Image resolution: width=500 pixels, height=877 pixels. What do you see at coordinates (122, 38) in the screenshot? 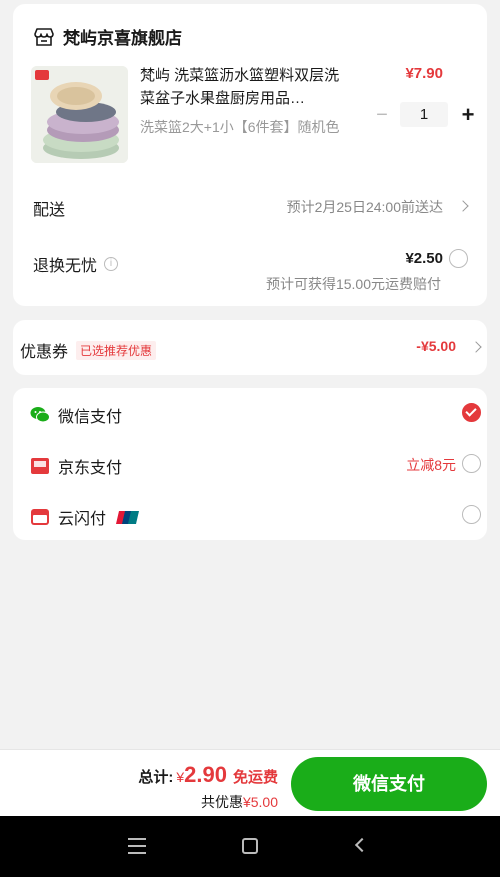
I see `shop-name: 梵屿京喜旗舰店` at bounding box center [122, 38].